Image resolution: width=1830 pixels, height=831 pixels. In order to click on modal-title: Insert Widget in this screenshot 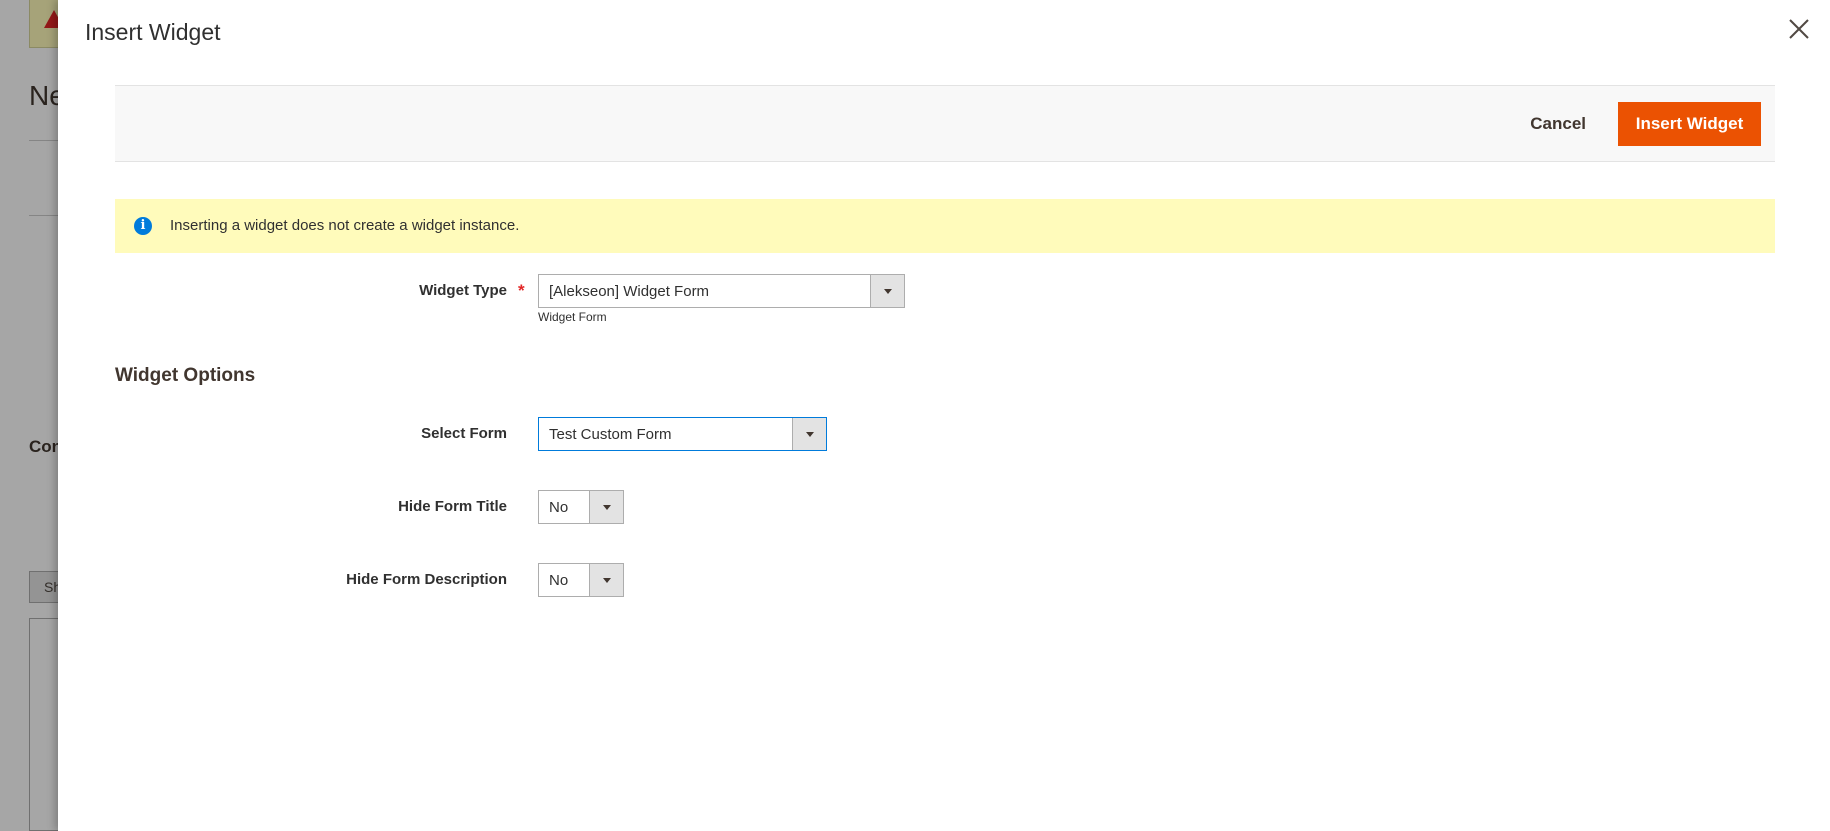, I will do `click(153, 32)`.